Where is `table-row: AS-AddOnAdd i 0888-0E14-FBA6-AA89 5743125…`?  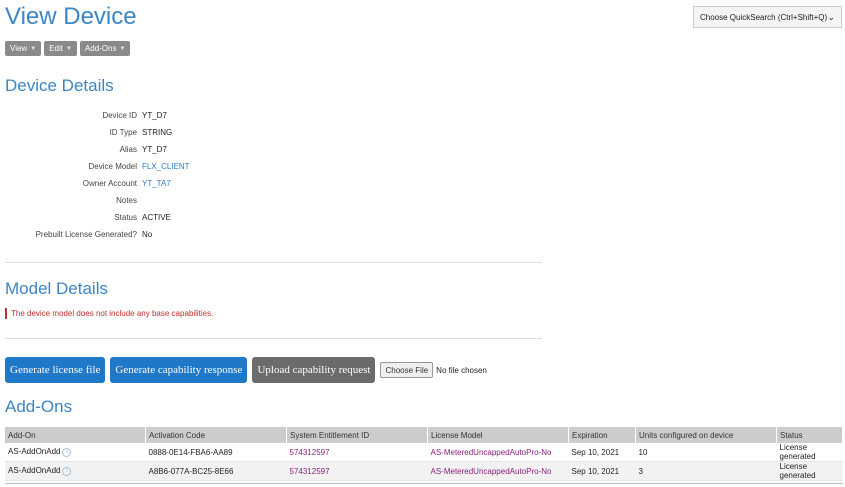 table-row: AS-AddOnAdd i 0888-0E14-FBA6-AA89 5743125… is located at coordinates (424, 452).